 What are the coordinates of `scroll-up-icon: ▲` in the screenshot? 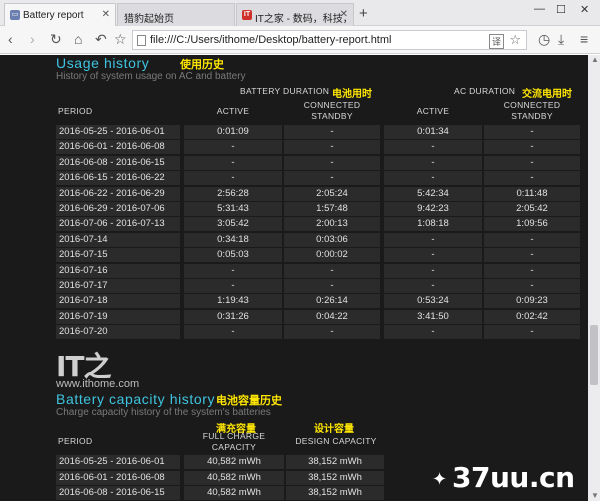 It's located at (595, 59).